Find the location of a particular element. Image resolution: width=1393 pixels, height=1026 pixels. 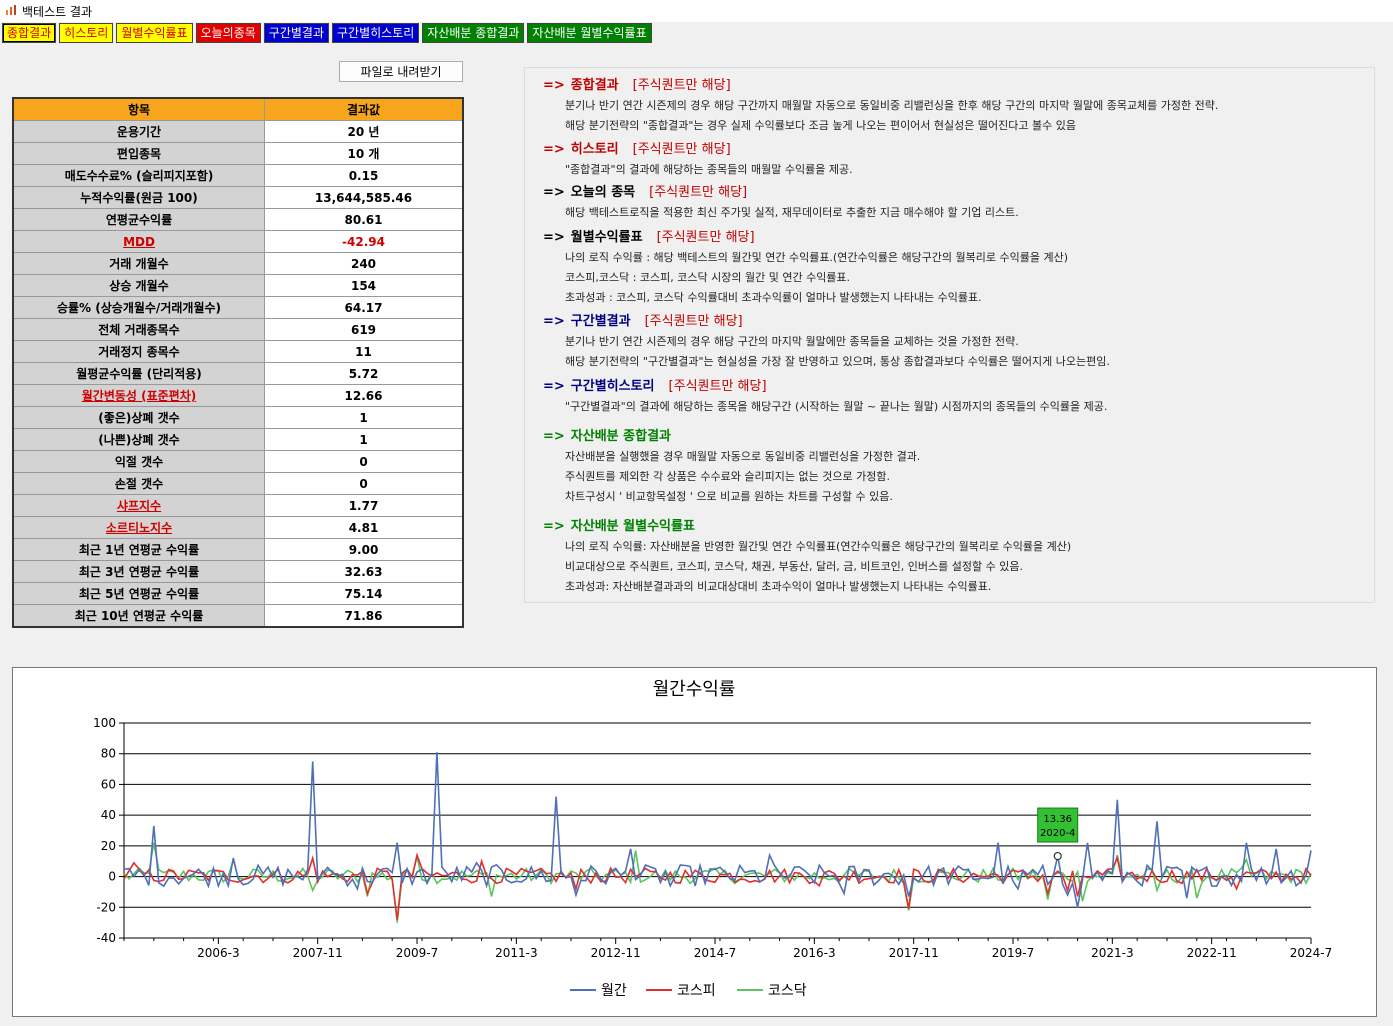

row-label: (나쁜)상폐 갯수 is located at coordinates (138, 439).